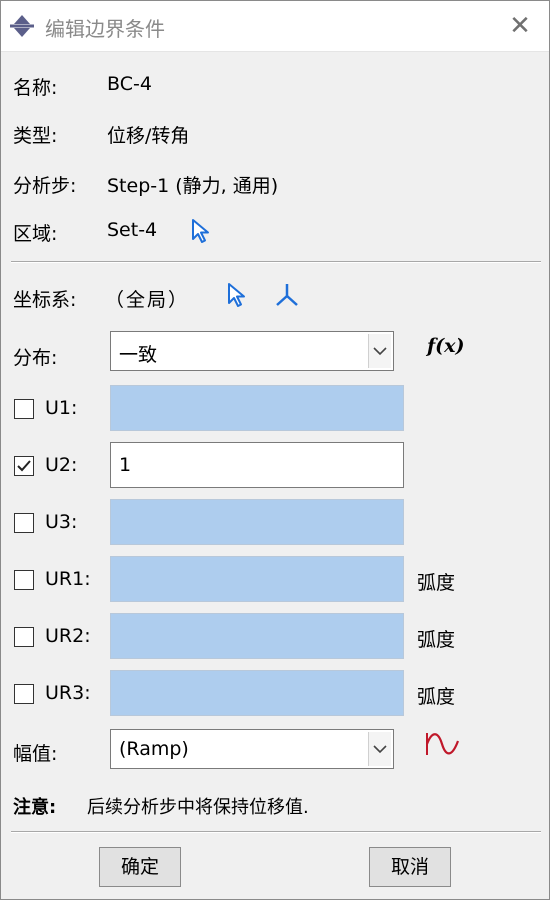 The height and width of the screenshot is (900, 550). I want to click on close-button: ✕, so click(520, 26).